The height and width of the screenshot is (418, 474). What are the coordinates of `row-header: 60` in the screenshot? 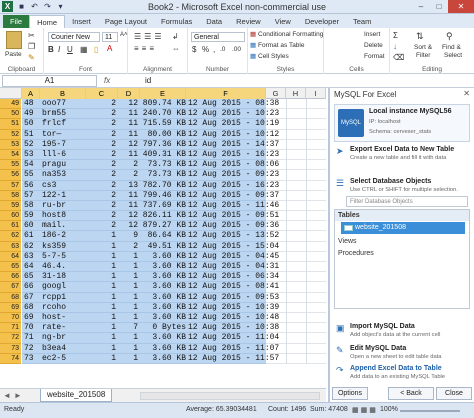 It's located at (10, 216).